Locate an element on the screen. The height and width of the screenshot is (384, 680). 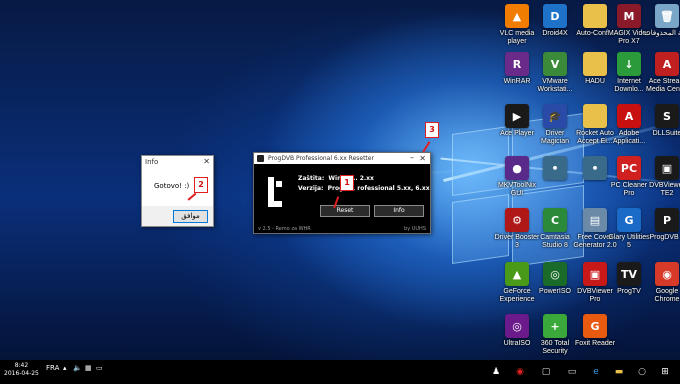
taskbar-start-icon: ⊞ is located at coordinates (665, 372).